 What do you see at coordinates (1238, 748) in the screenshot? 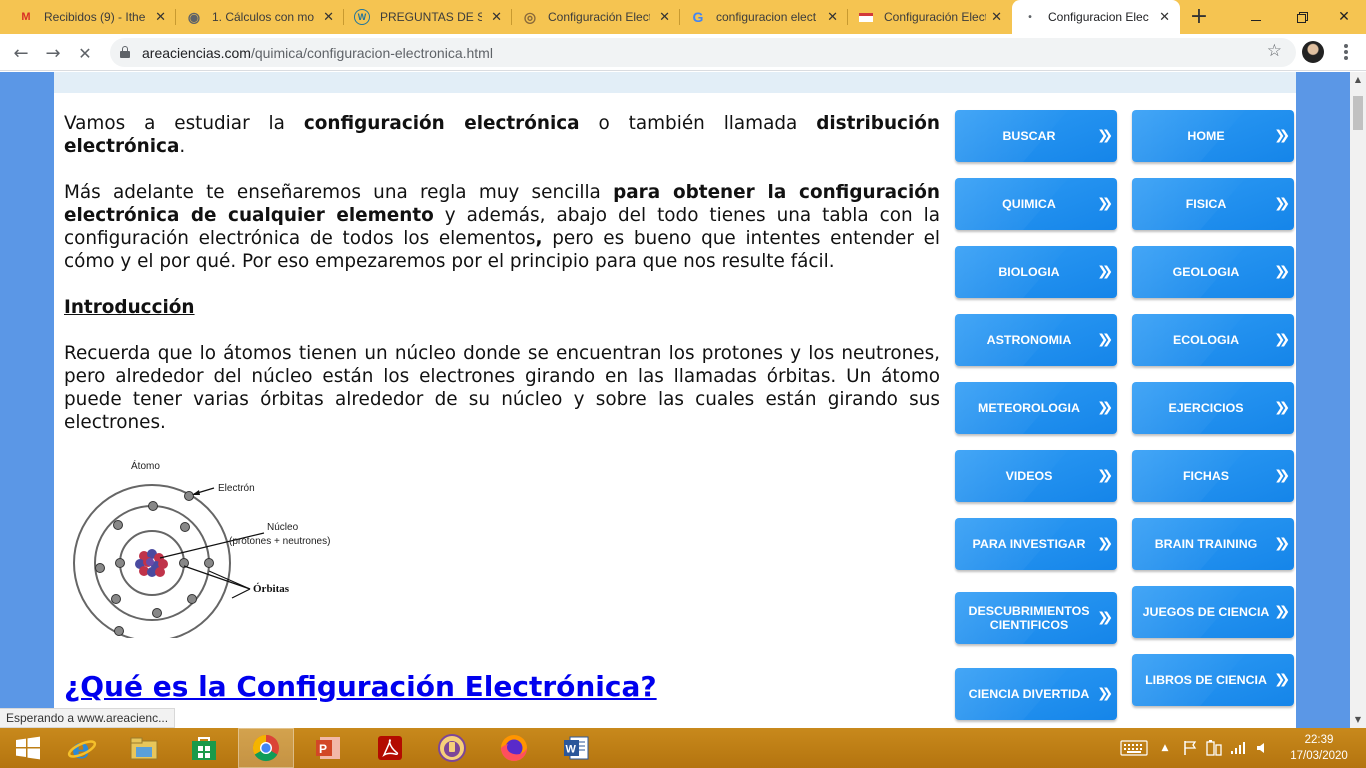
I see `network-icon` at bounding box center [1238, 748].